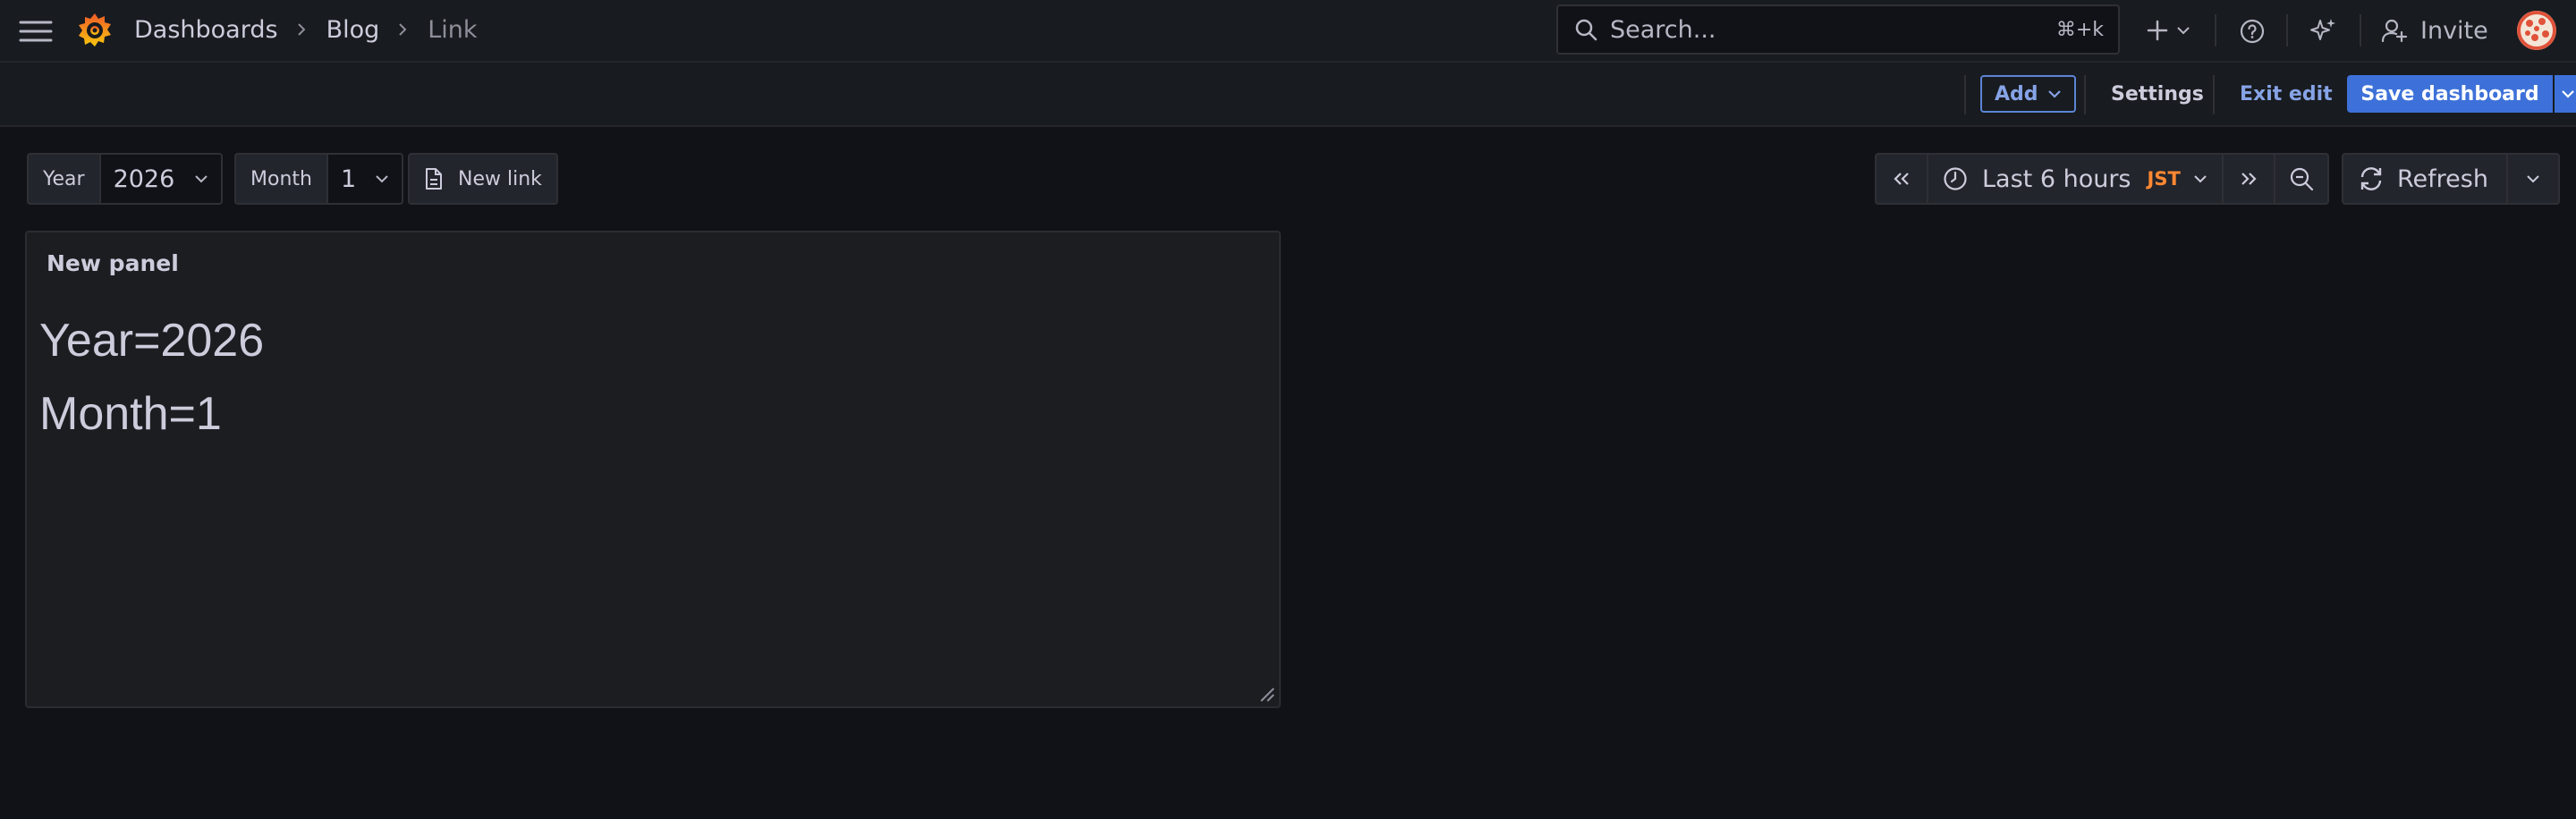 The image size is (2576, 819). I want to click on chevrons-left-icon, so click(1901, 179).